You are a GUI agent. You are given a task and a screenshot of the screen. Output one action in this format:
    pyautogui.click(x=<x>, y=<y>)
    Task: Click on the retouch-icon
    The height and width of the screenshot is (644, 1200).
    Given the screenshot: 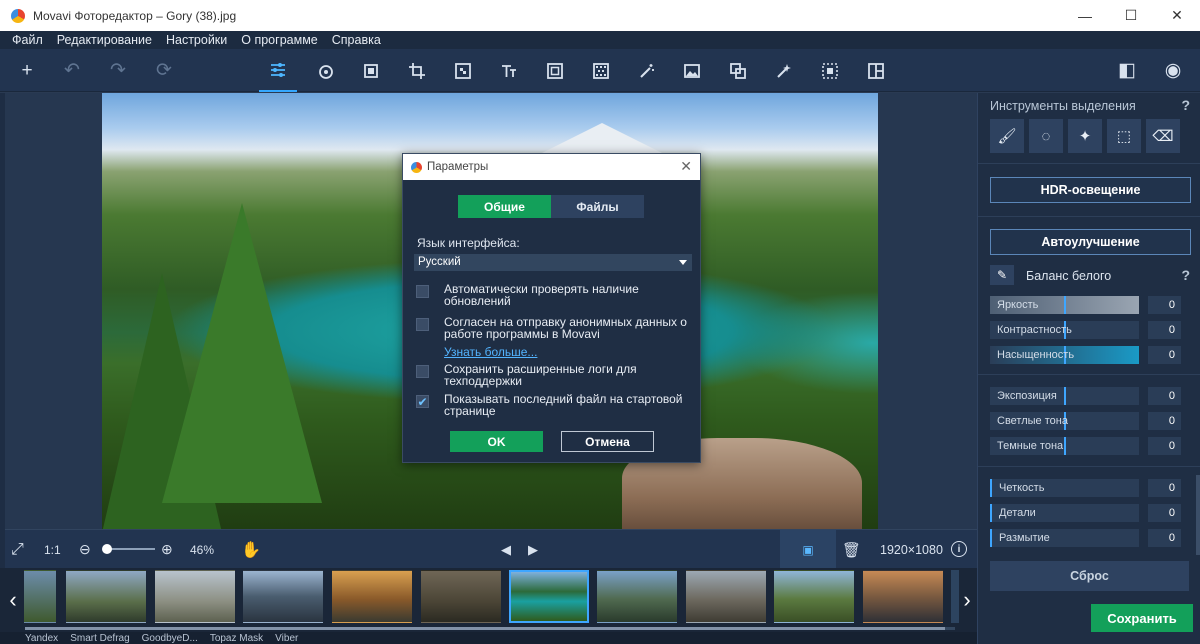 What is the action you would take?
    pyautogui.click(x=326, y=70)
    